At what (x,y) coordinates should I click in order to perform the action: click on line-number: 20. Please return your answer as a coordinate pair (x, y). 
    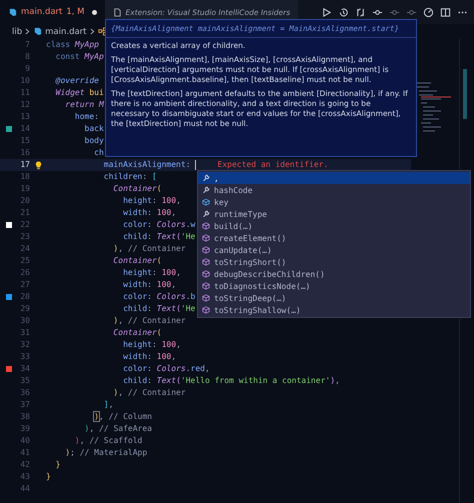
    Looking at the image, I should click on (24, 201).